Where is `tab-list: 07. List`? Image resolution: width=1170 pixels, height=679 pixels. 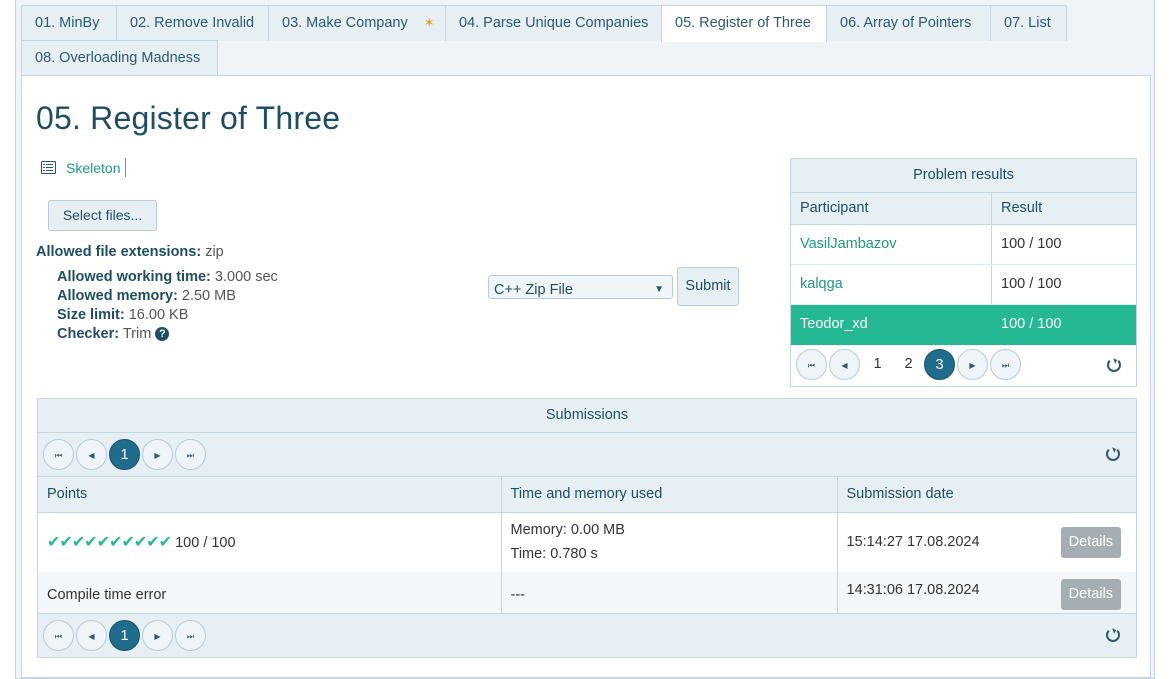 tab-list: 07. List is located at coordinates (1028, 23).